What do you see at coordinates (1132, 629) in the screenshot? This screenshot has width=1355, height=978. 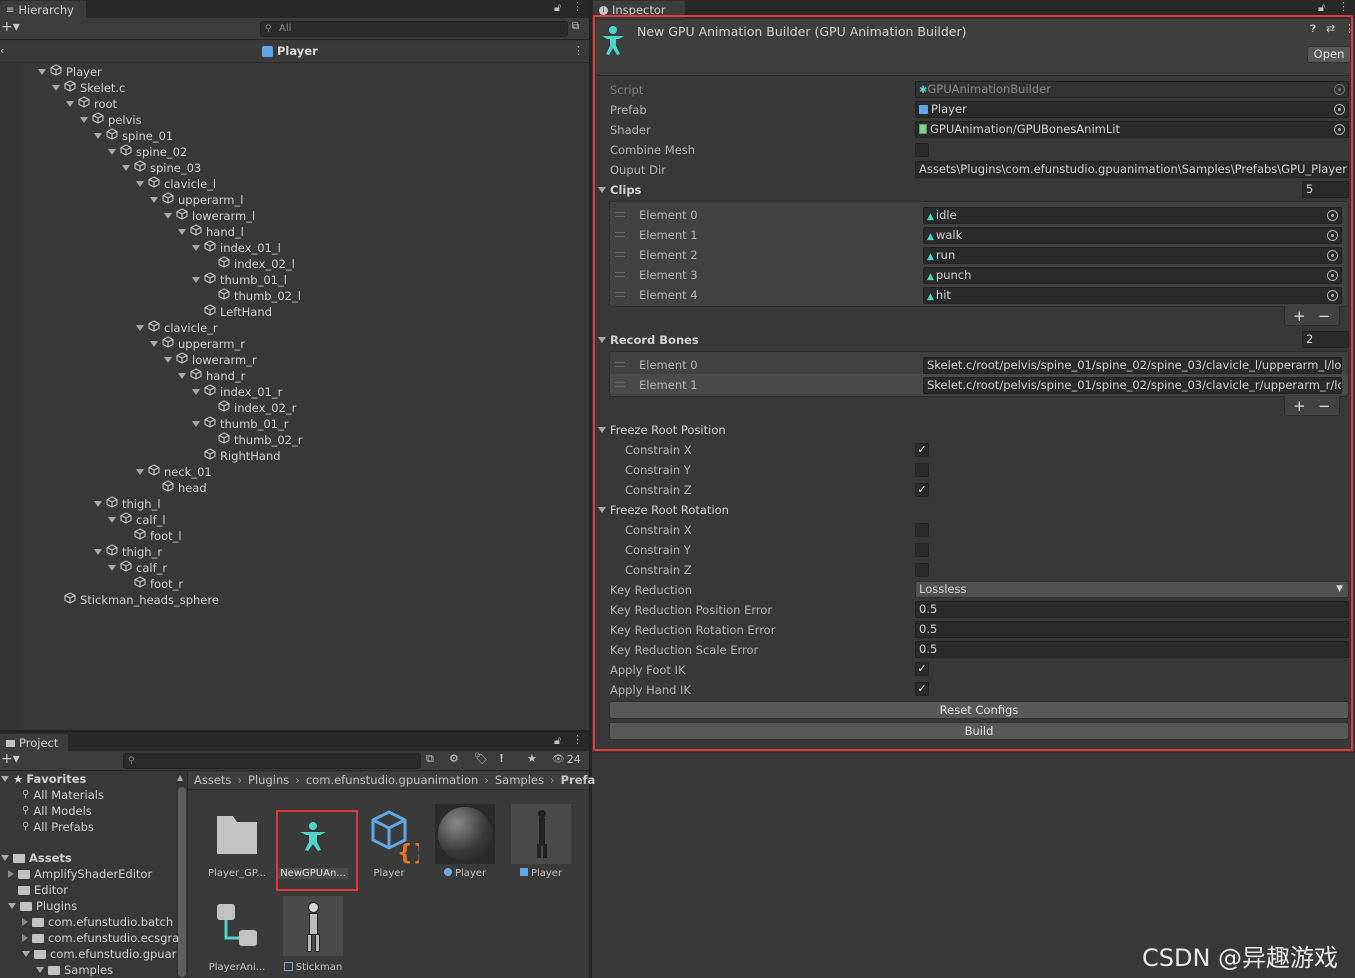 I see `kr-rotation-error-field: 0.5` at bounding box center [1132, 629].